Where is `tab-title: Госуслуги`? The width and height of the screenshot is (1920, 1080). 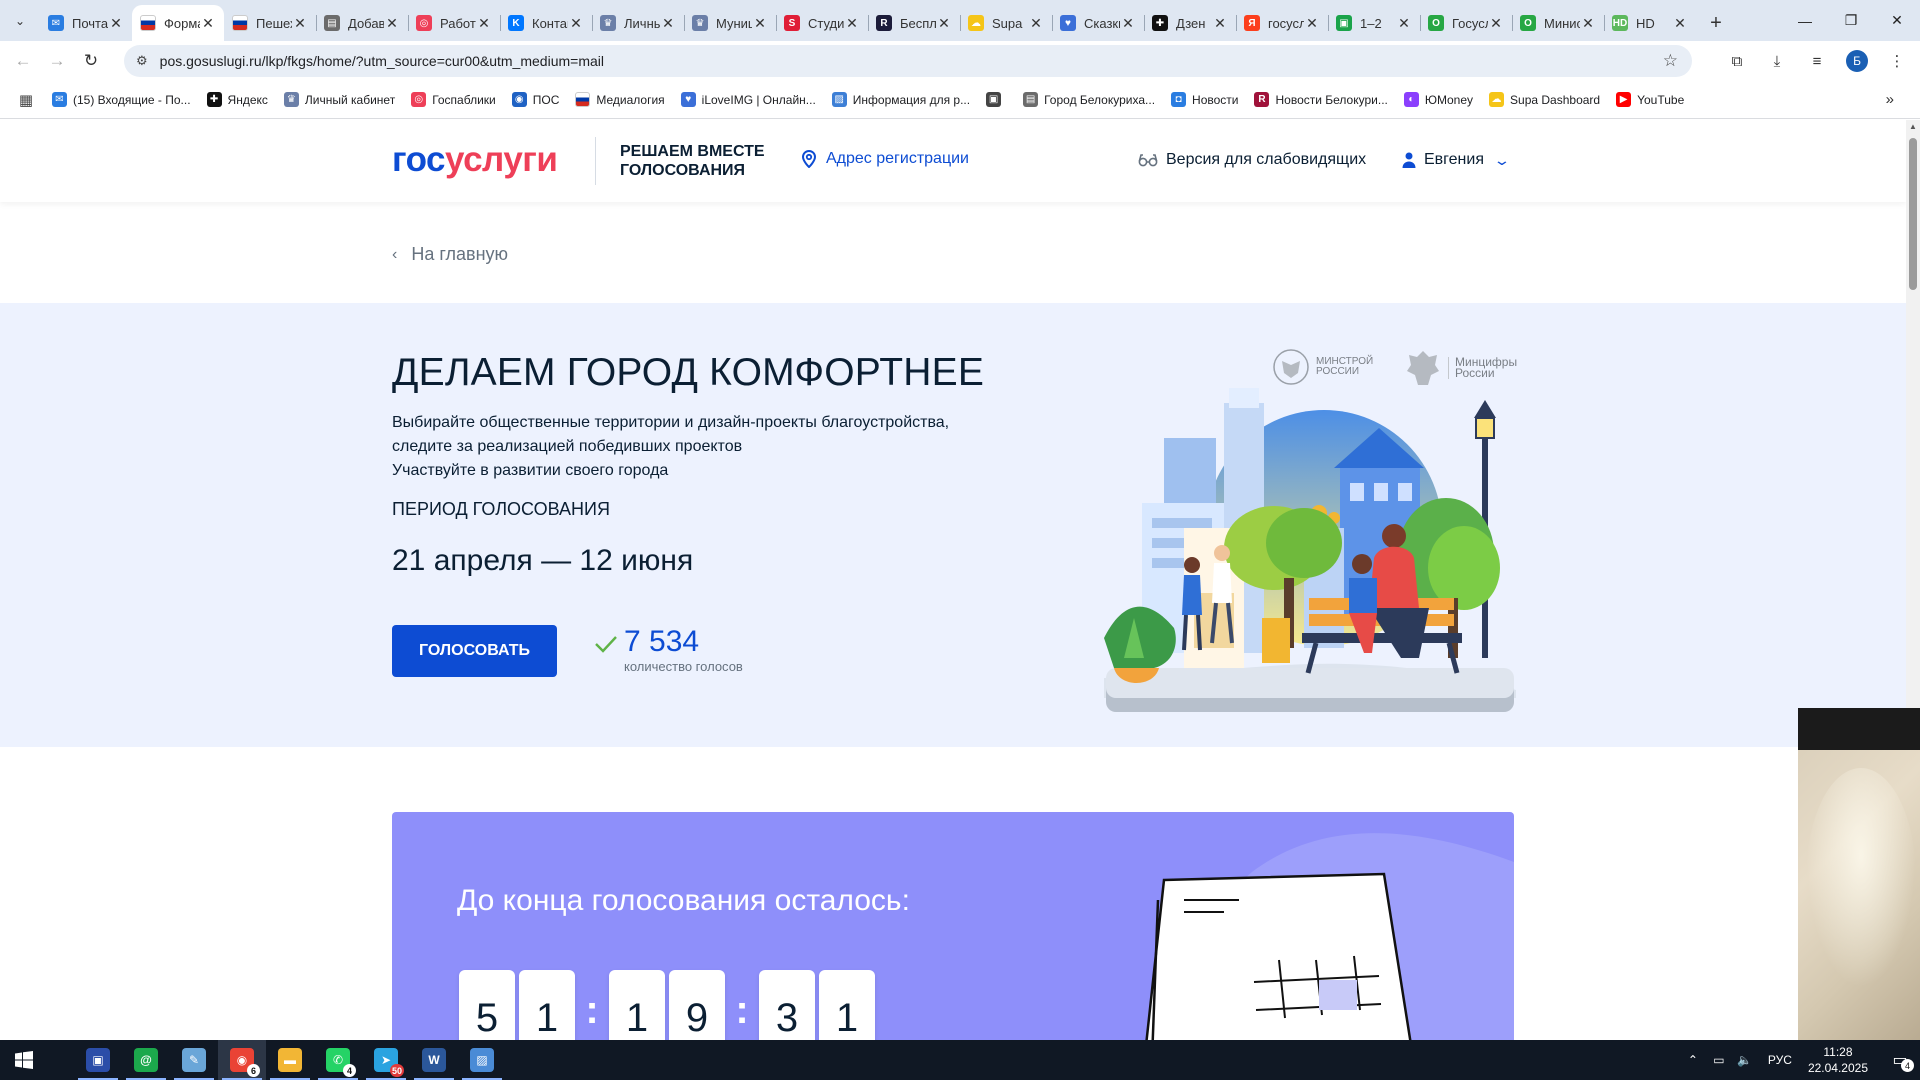 tab-title: Госуслуги is located at coordinates (1470, 23).